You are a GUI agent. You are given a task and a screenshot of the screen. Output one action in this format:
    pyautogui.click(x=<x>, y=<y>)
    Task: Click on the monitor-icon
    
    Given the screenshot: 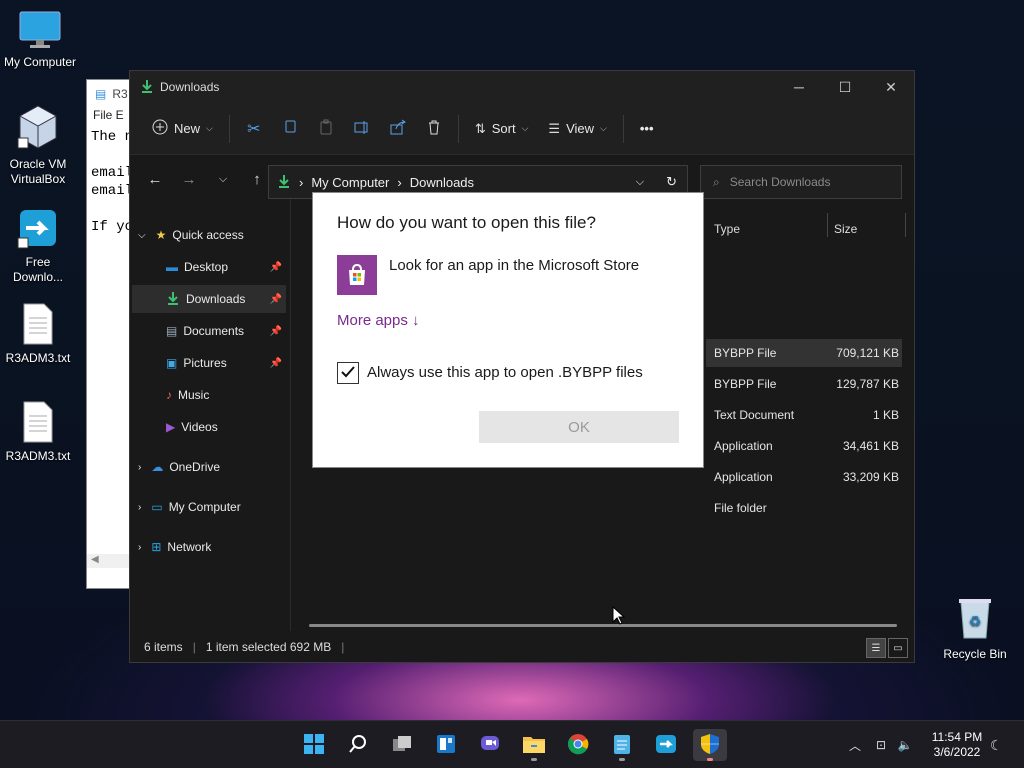 What is the action you would take?
    pyautogui.click(x=40, y=31)
    